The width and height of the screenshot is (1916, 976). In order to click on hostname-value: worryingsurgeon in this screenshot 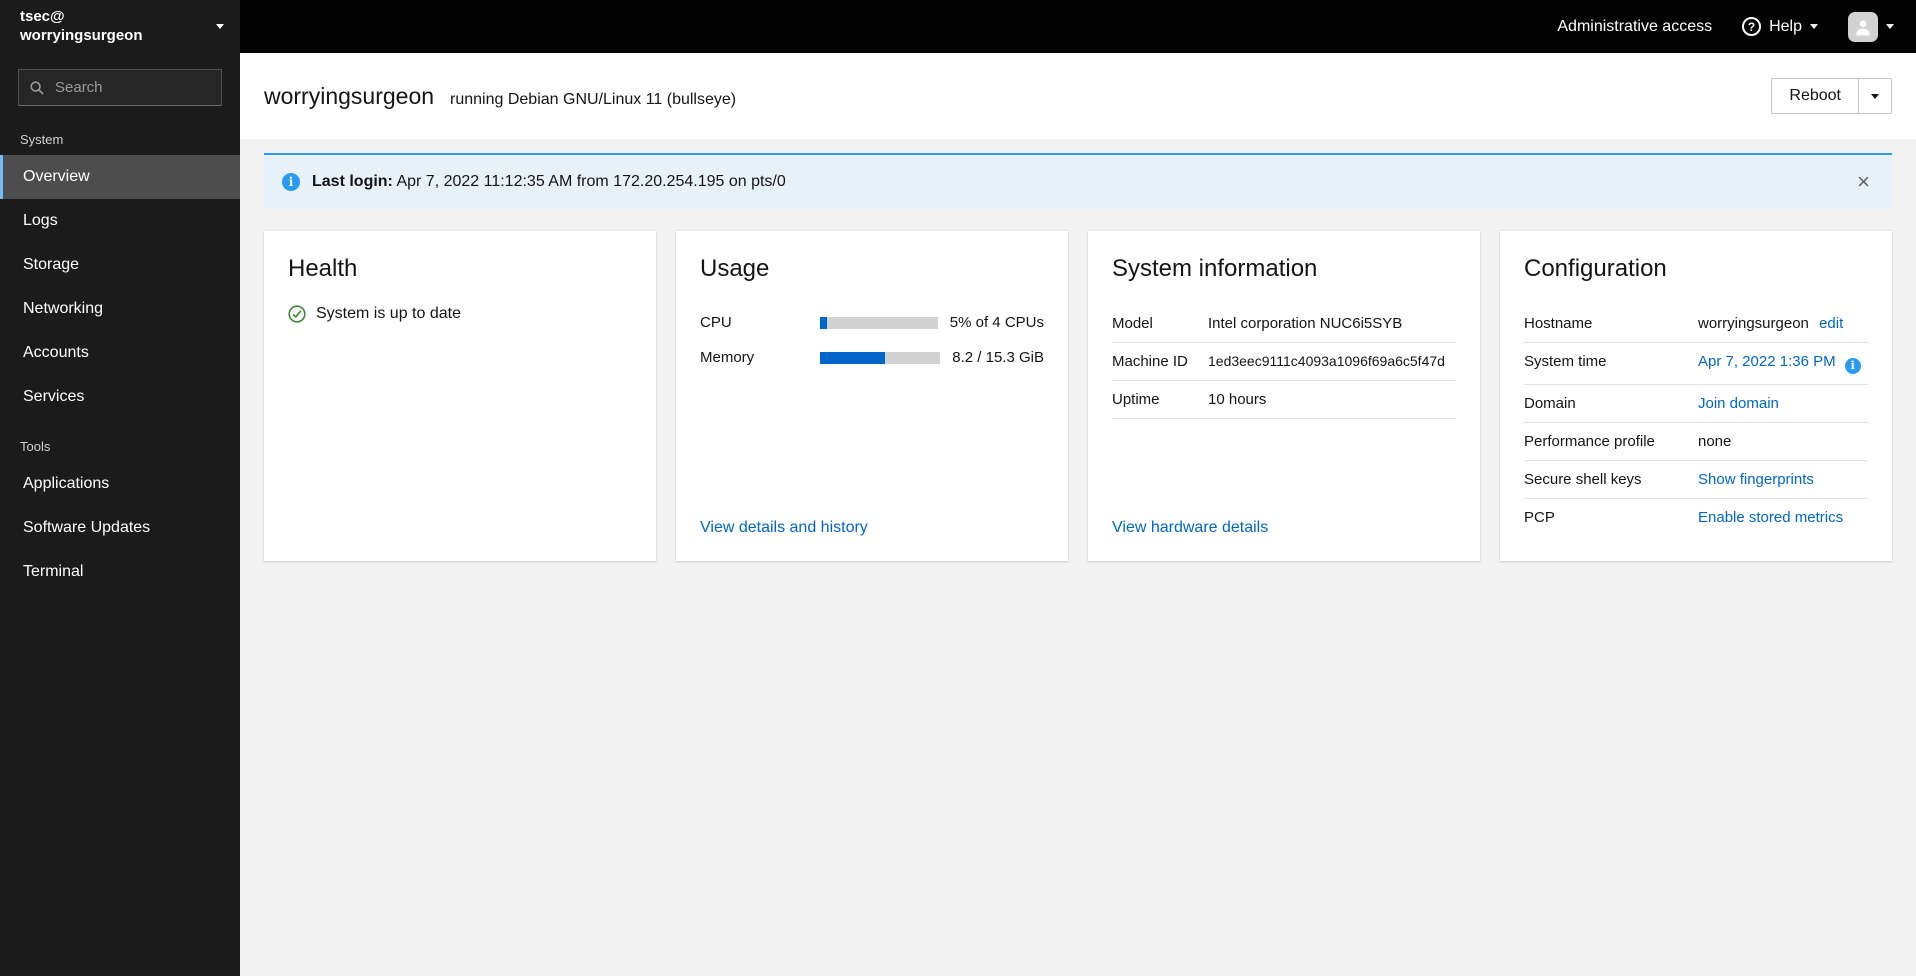, I will do `click(1753, 323)`.